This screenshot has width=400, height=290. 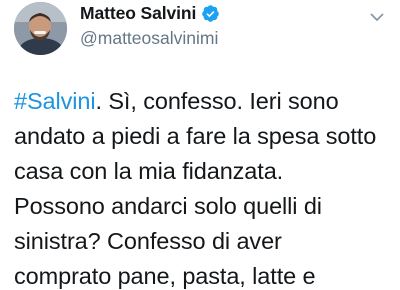 I want to click on tweet-header: Matteo Salvini @matteosalvinimi, so click(x=117, y=28).